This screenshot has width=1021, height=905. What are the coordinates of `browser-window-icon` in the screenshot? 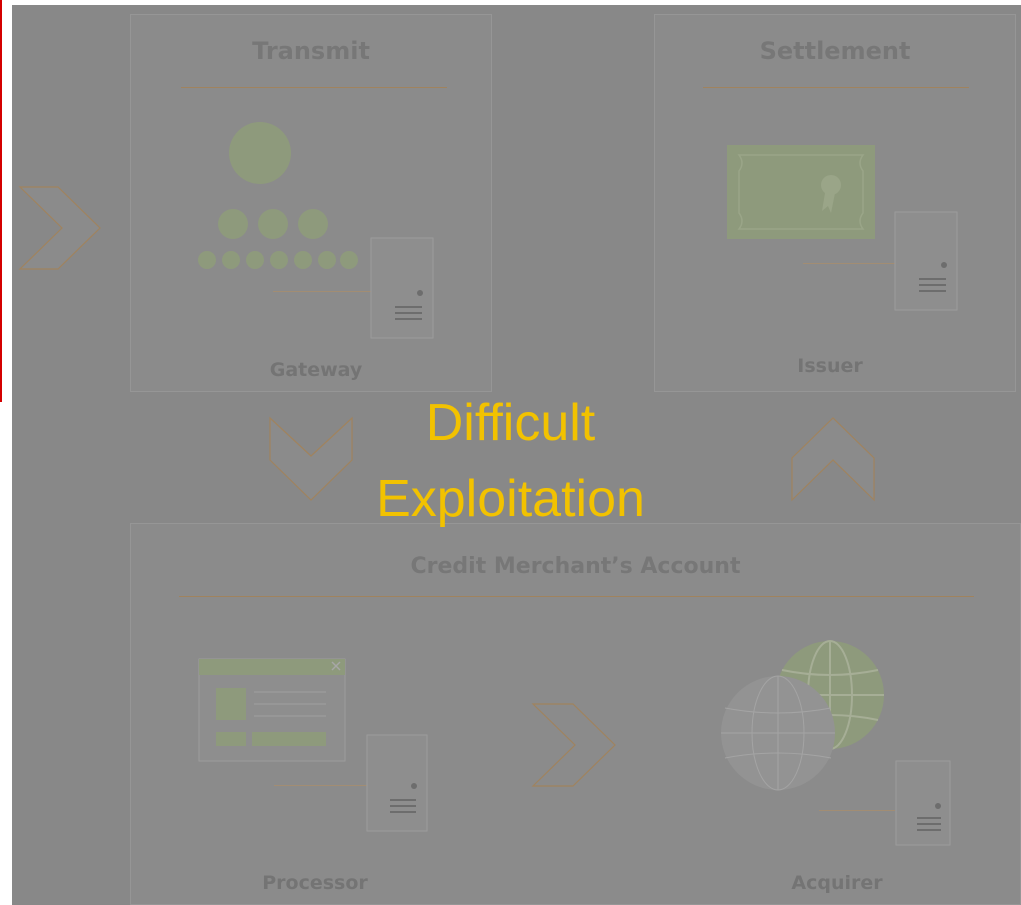 It's located at (272, 710).